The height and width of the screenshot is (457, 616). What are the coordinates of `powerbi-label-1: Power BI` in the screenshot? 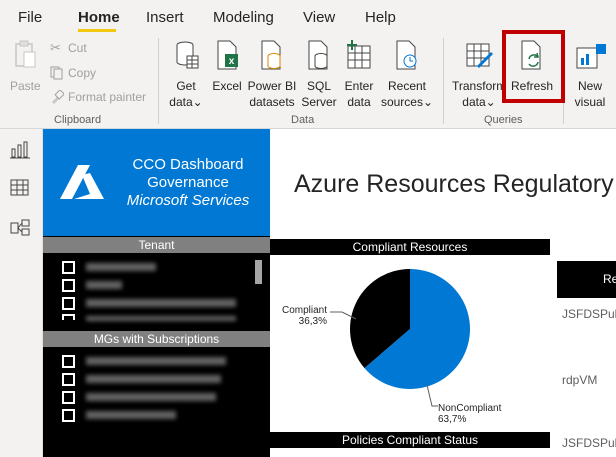 It's located at (272, 86).